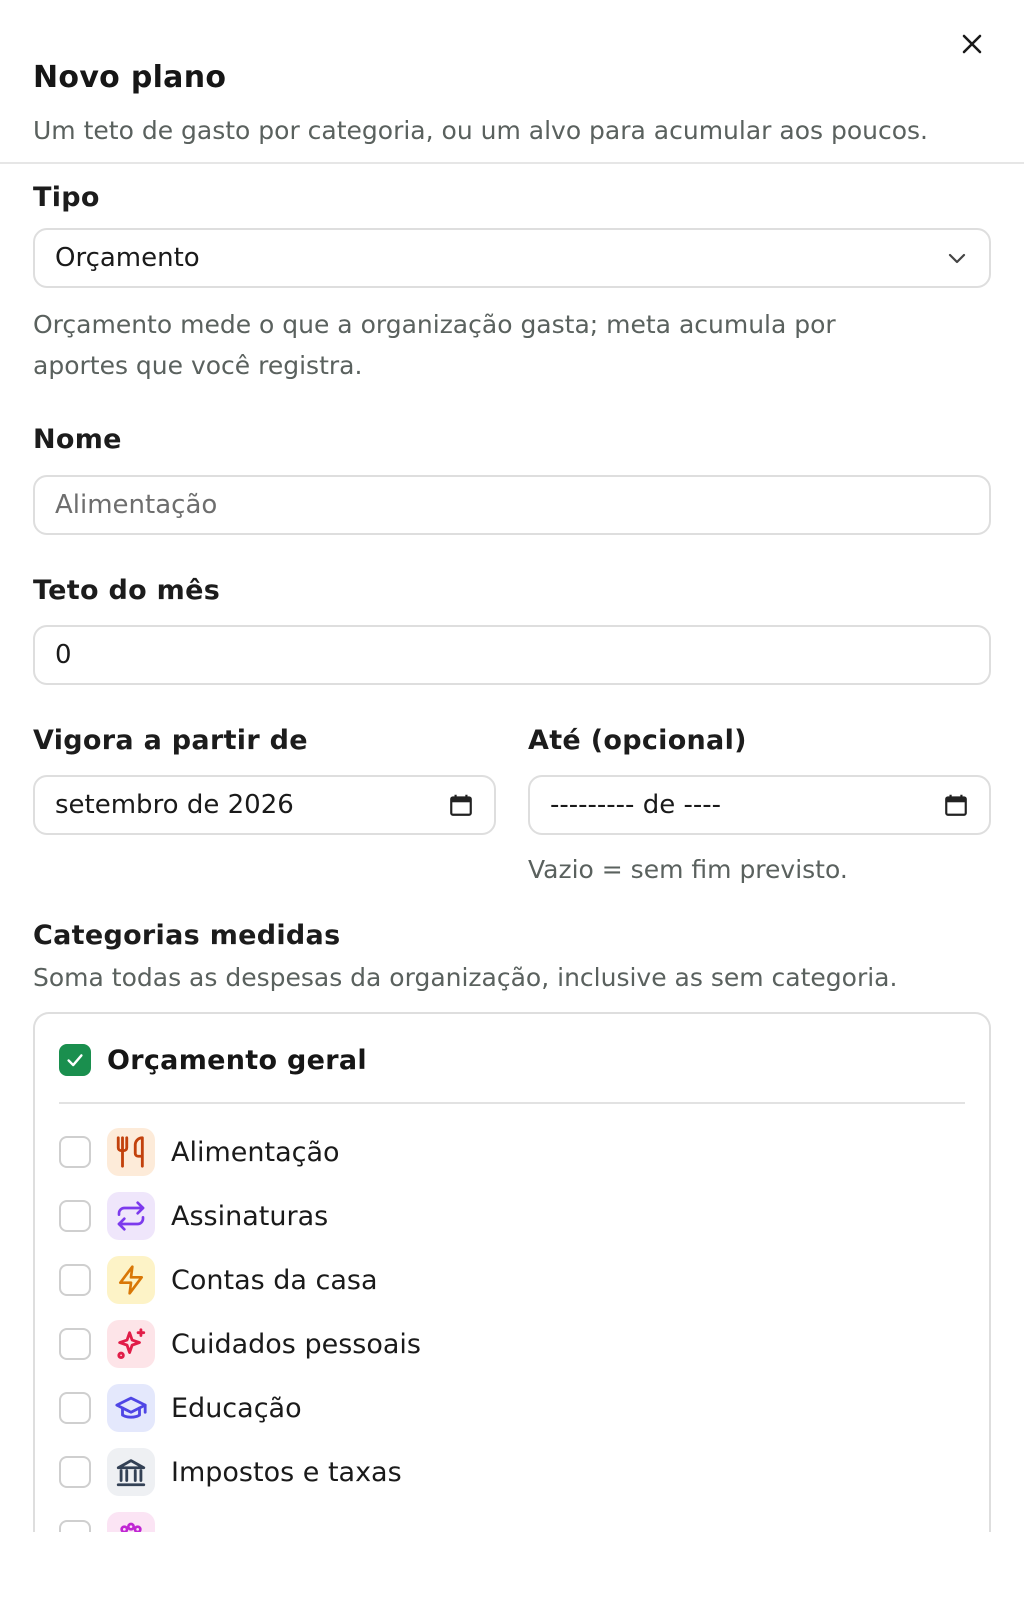 This screenshot has height=1620, width=1024. I want to click on ate-month-input: --------- de ----, so click(759, 805).